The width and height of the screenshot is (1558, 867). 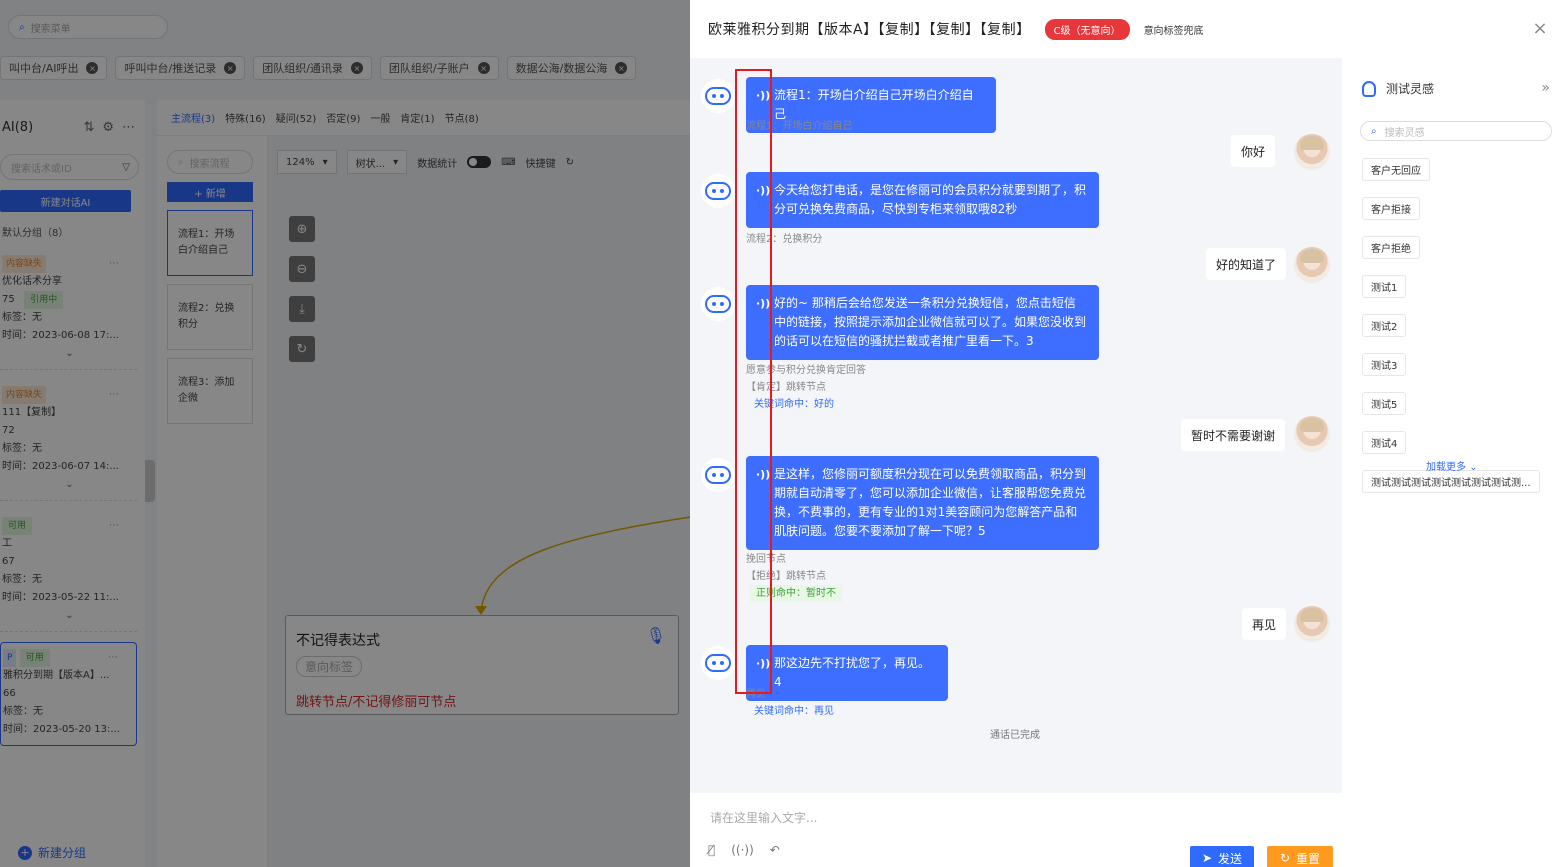 I want to click on mute-mic-icon: 🎙̸, so click(x=711, y=850).